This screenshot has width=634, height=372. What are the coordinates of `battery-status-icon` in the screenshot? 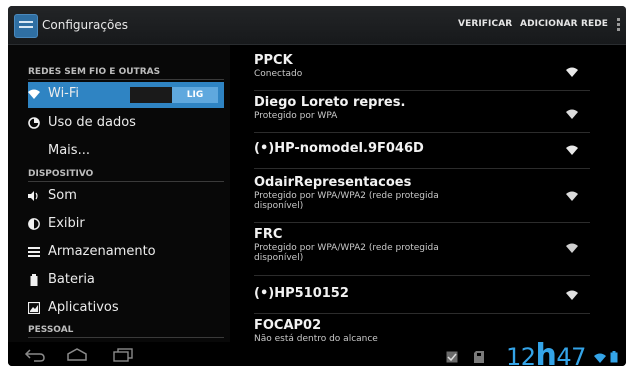 It's located at (614, 357).